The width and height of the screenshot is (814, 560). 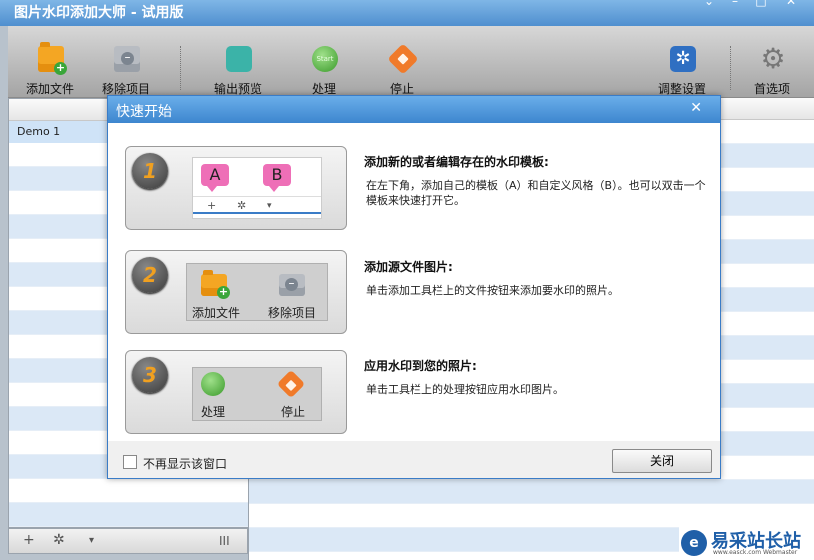 What do you see at coordinates (130, 462) in the screenshot?
I see `dont-show-checkbox` at bounding box center [130, 462].